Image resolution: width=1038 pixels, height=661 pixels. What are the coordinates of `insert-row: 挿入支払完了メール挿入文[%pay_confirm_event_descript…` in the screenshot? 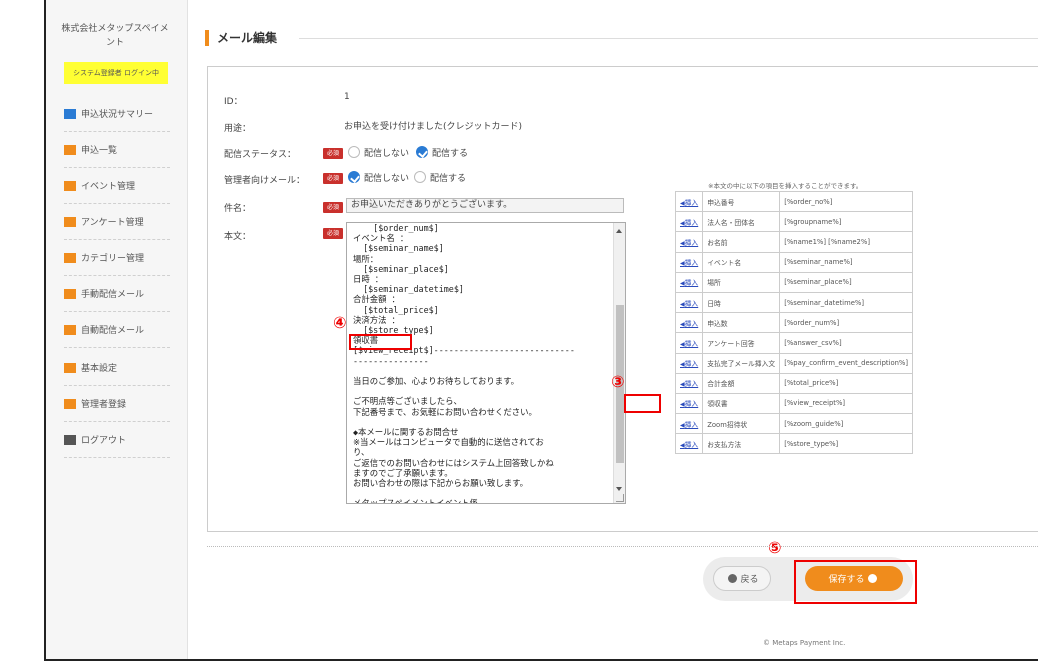 It's located at (794, 363).